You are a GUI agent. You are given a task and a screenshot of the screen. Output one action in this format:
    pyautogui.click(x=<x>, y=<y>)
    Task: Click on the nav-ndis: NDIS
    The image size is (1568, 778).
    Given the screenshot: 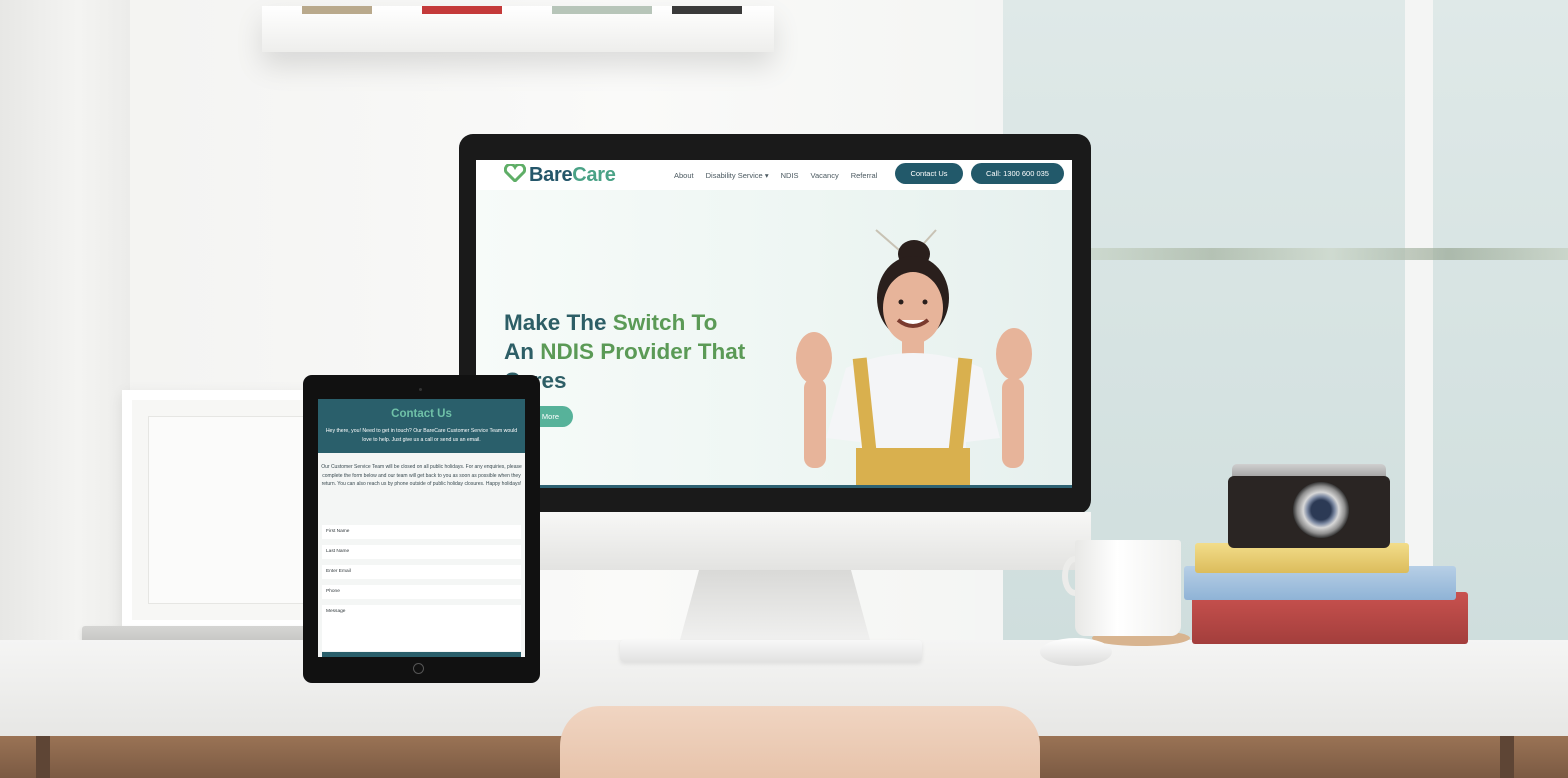 What is the action you would take?
    pyautogui.click(x=790, y=175)
    